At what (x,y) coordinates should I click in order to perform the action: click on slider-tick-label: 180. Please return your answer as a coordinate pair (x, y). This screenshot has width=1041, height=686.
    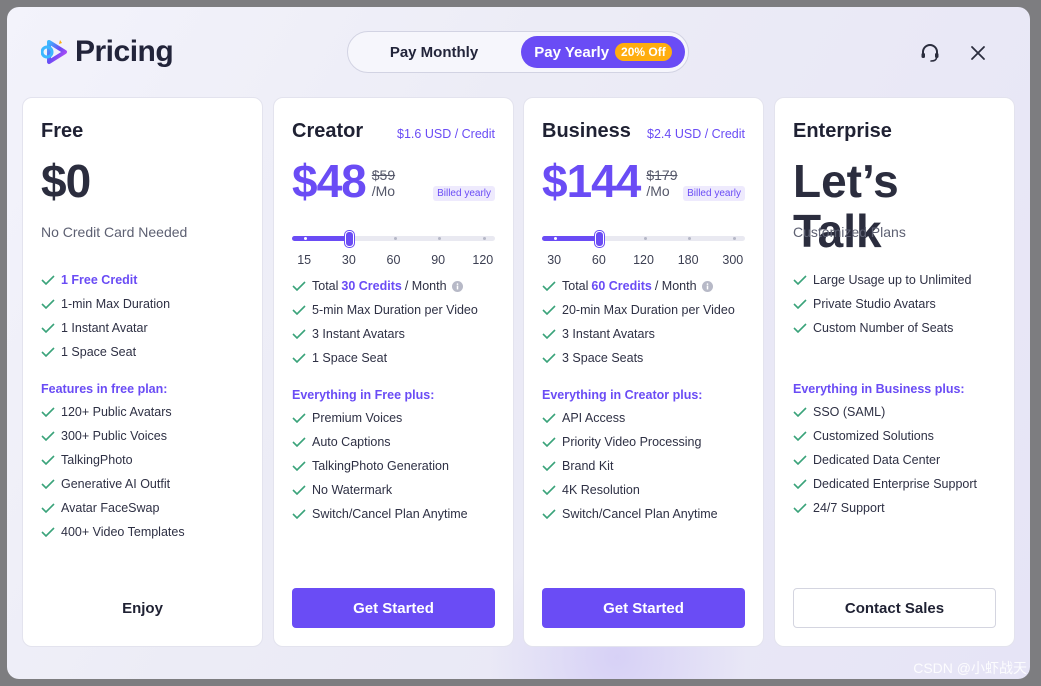
    Looking at the image, I should click on (688, 260).